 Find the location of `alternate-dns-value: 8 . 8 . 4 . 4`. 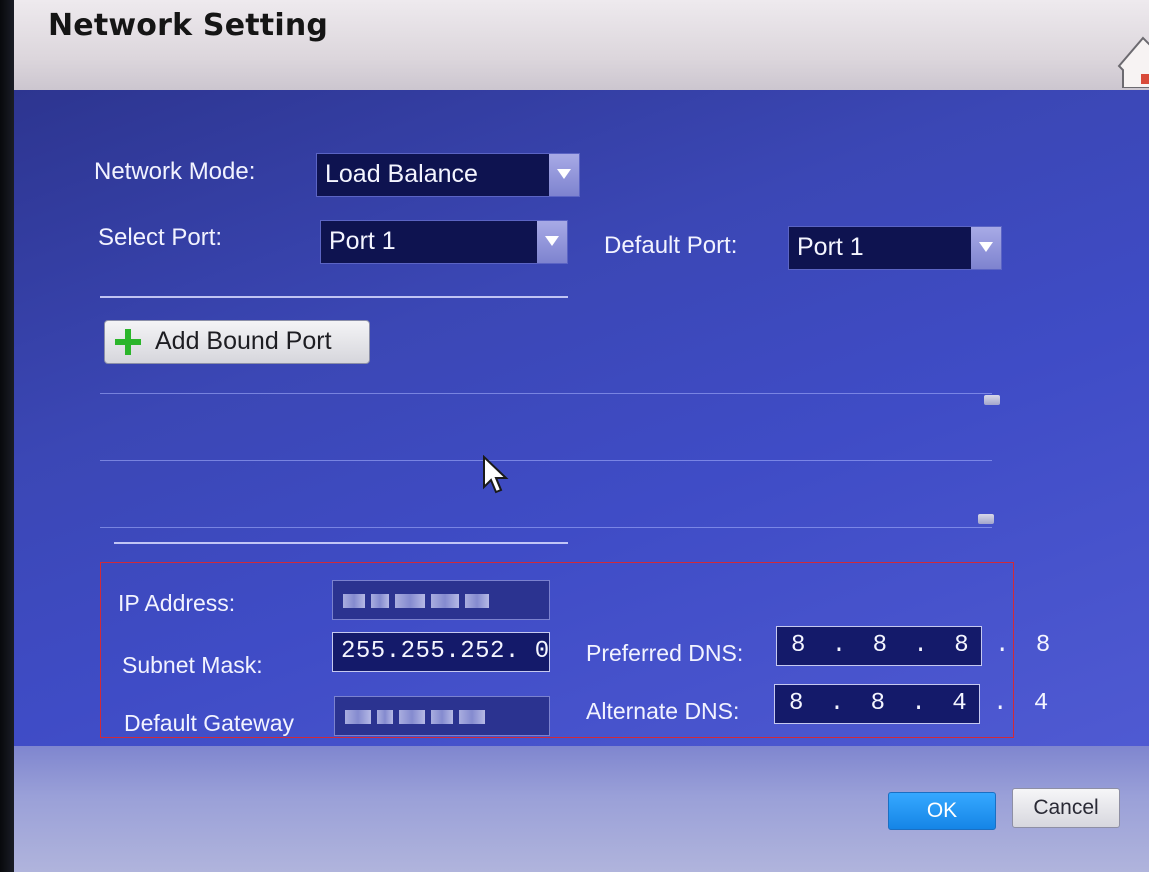

alternate-dns-value: 8 . 8 . 4 . 4 is located at coordinates (922, 703).